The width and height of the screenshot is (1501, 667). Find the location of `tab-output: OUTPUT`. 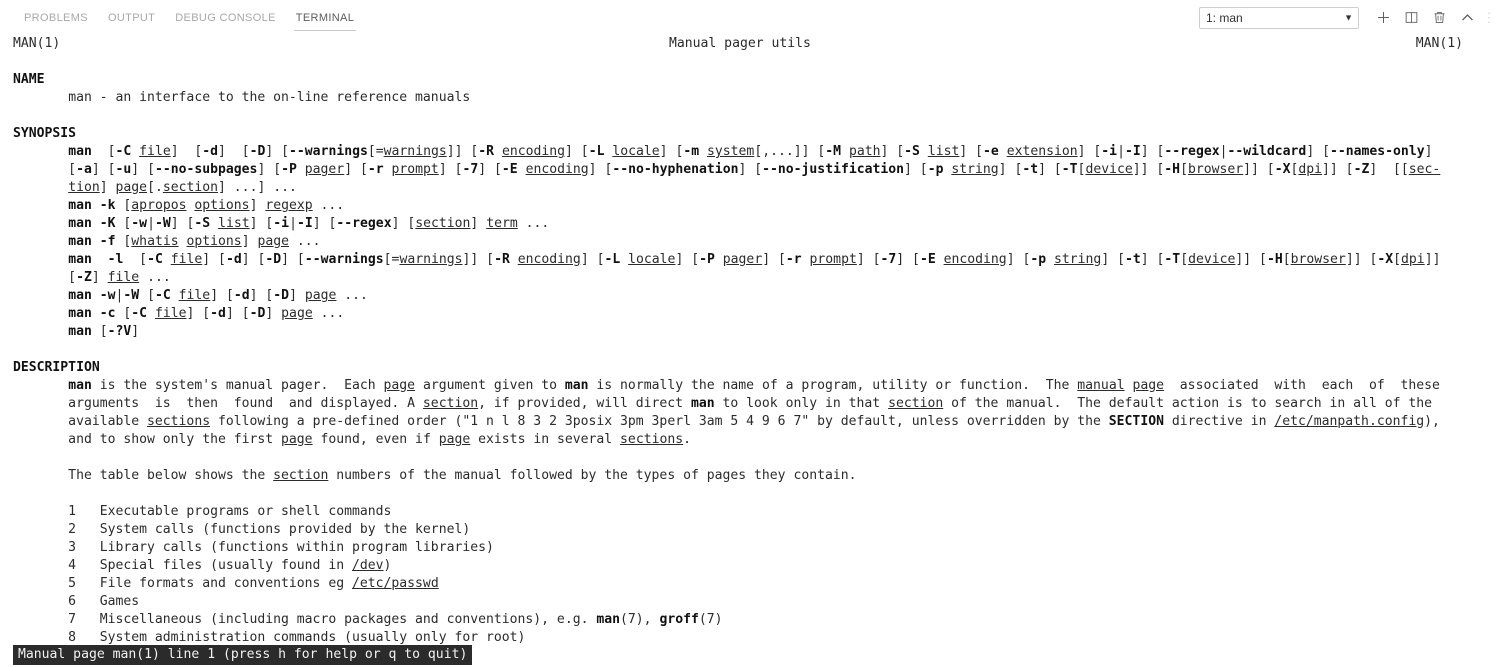

tab-output: OUTPUT is located at coordinates (131, 17).